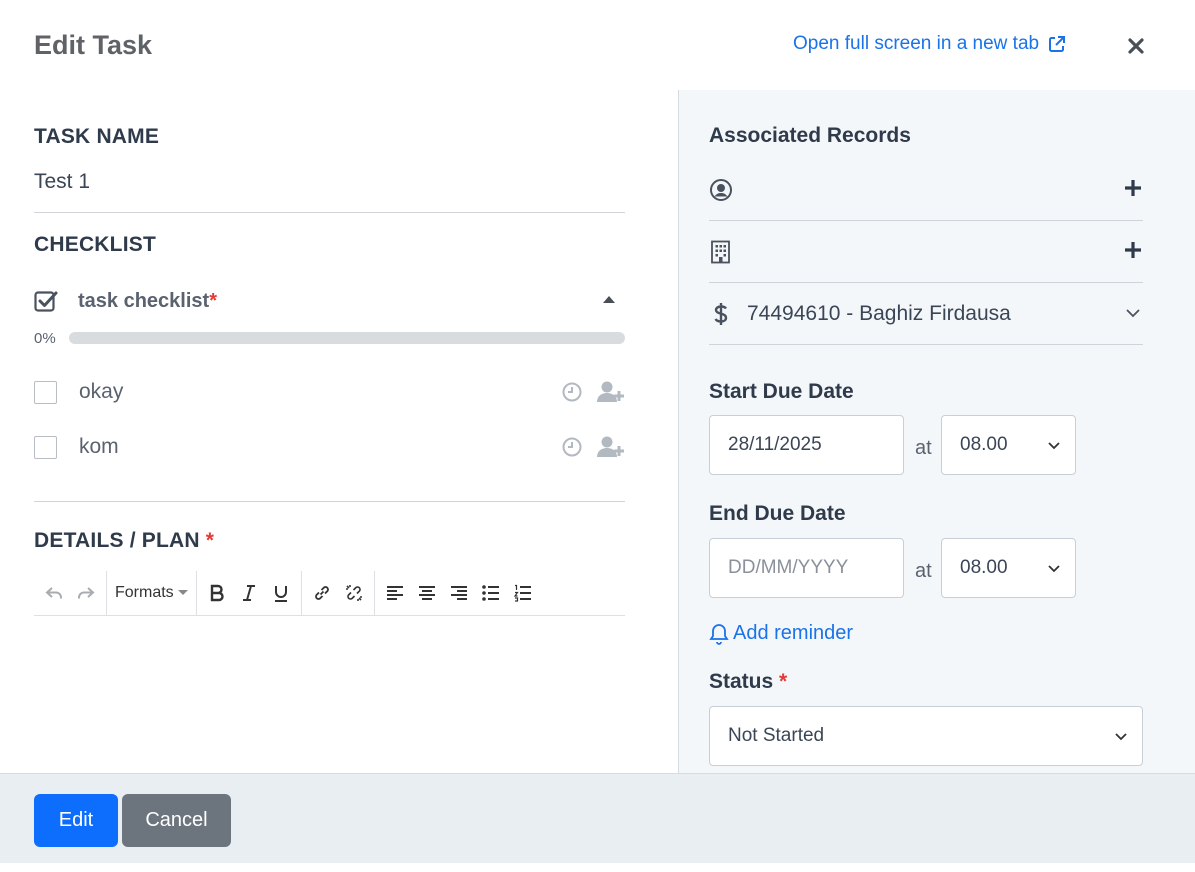  I want to click on align-right-icon, so click(459, 593).